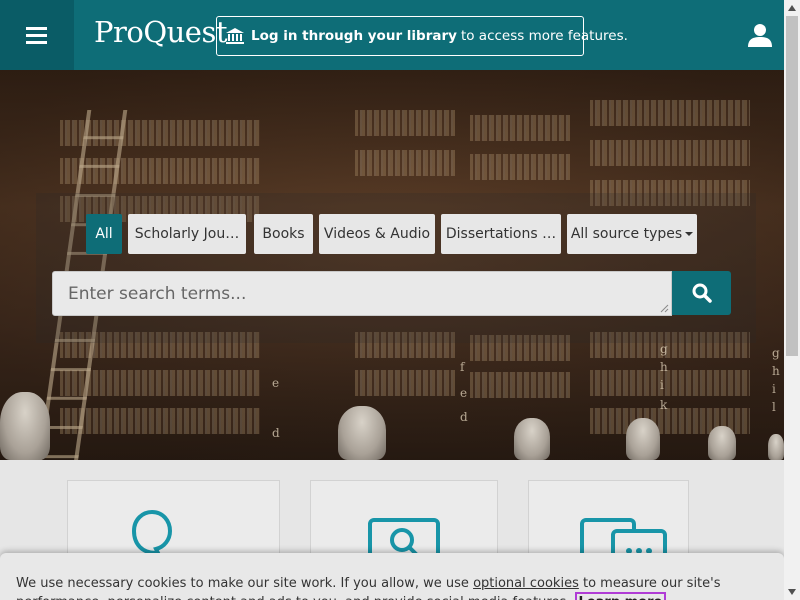 This screenshot has height=600, width=800. What do you see at coordinates (283, 234) in the screenshot?
I see `tab-books: Books` at bounding box center [283, 234].